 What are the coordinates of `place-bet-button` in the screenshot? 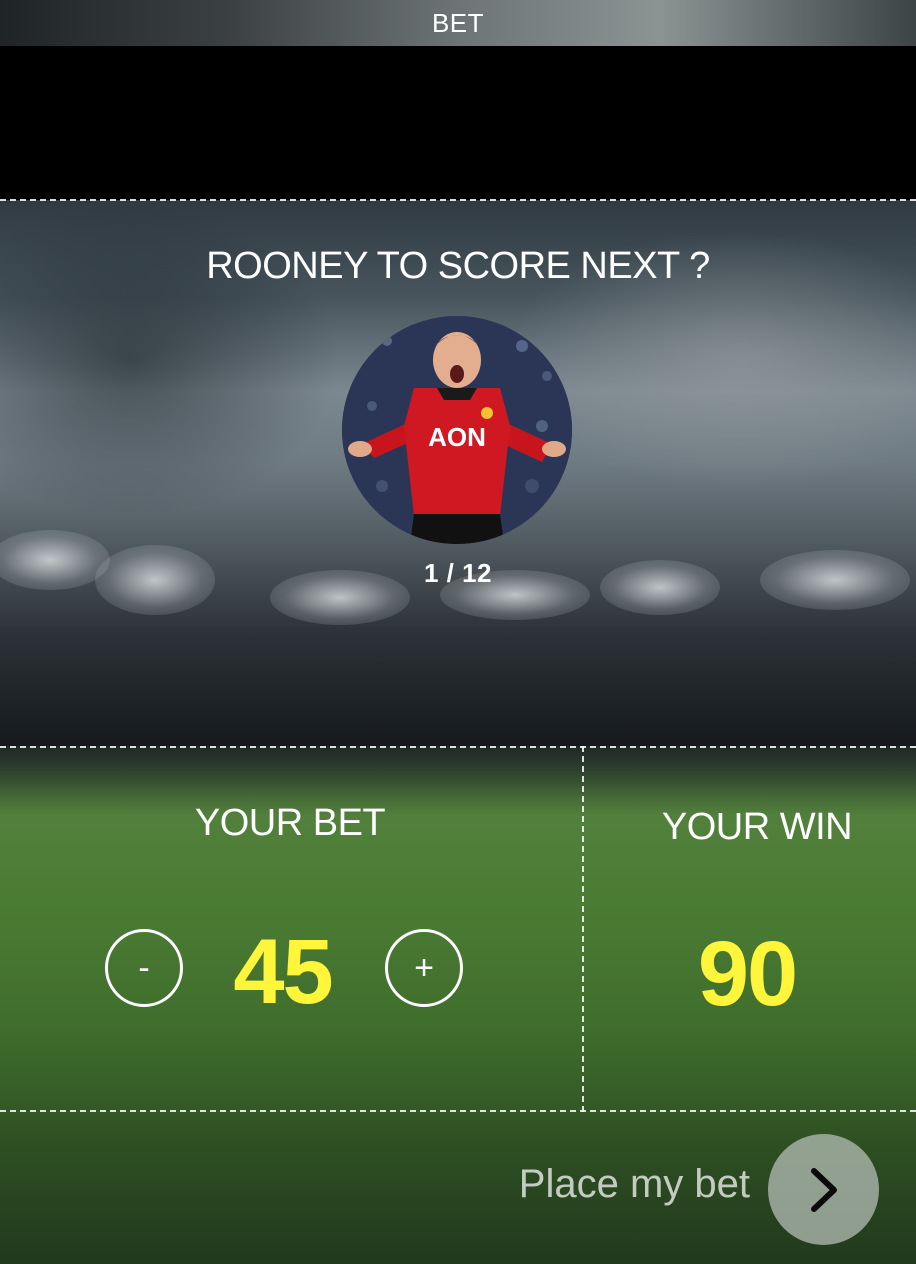 It's located at (823, 1189).